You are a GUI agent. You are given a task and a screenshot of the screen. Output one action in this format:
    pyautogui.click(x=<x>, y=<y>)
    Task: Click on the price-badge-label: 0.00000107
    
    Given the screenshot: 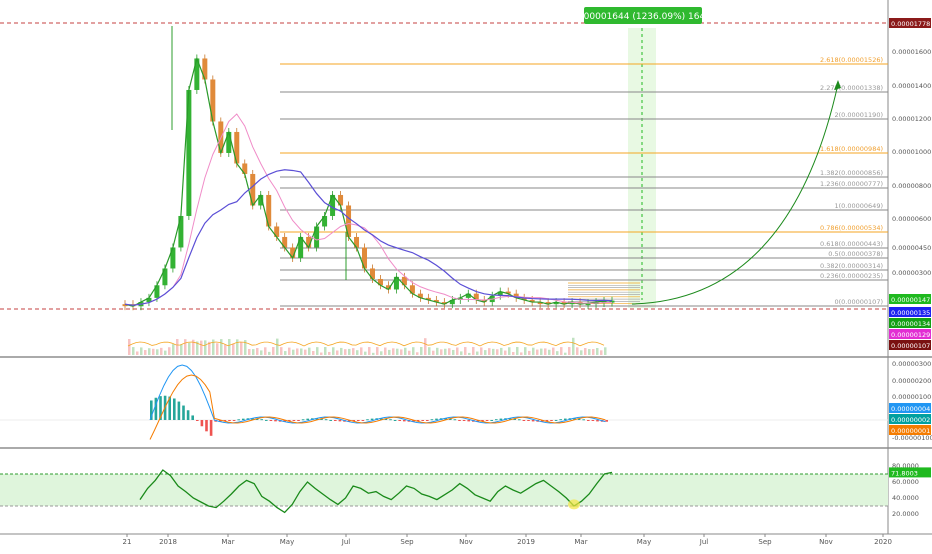 What is the action you would take?
    pyautogui.click(x=910, y=346)
    